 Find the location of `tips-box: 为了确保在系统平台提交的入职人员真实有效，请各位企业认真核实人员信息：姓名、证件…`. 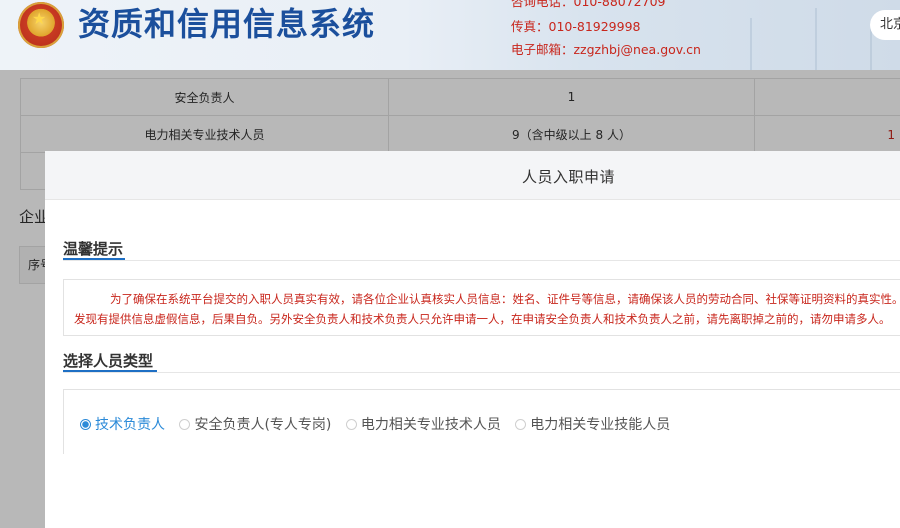

tips-box: 为了确保在系统平台提交的入职人员真实有效，请各位企业认真核实人员信息：姓名、证件… is located at coordinates (481, 307).